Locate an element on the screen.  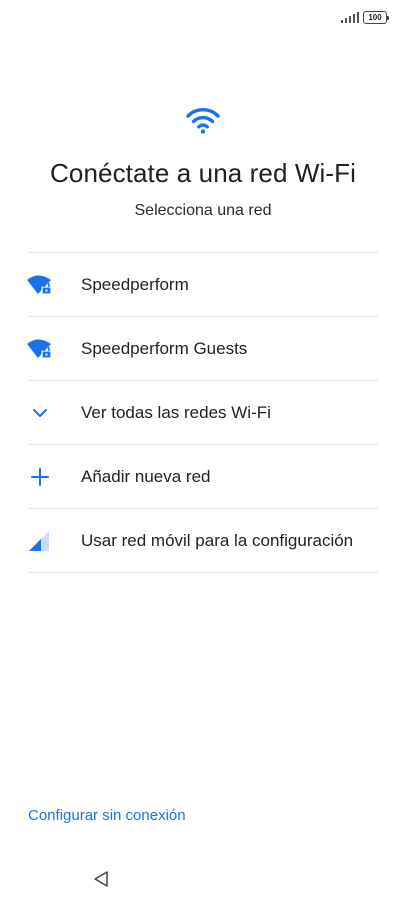
network-item-speedperform-guests: Speedperform Guests is located at coordinates (202, 349).